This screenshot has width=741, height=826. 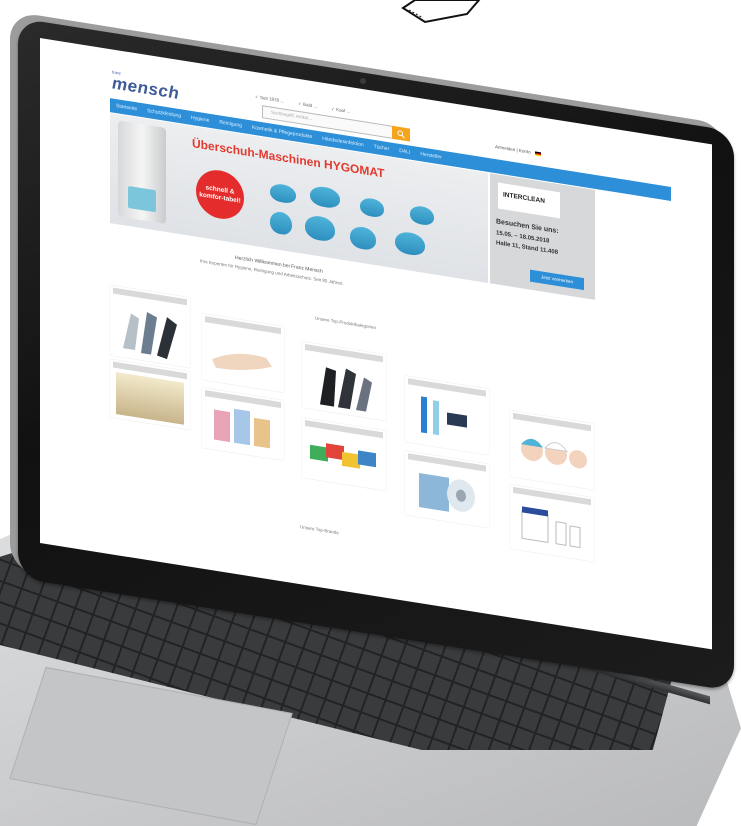 I want to click on bags-image, so click(x=242, y=428).